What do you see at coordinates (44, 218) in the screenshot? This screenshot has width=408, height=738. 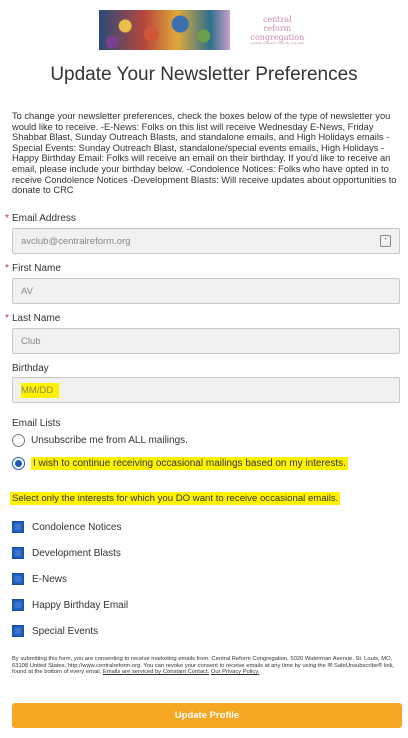 I see `email-label: Email Address` at bounding box center [44, 218].